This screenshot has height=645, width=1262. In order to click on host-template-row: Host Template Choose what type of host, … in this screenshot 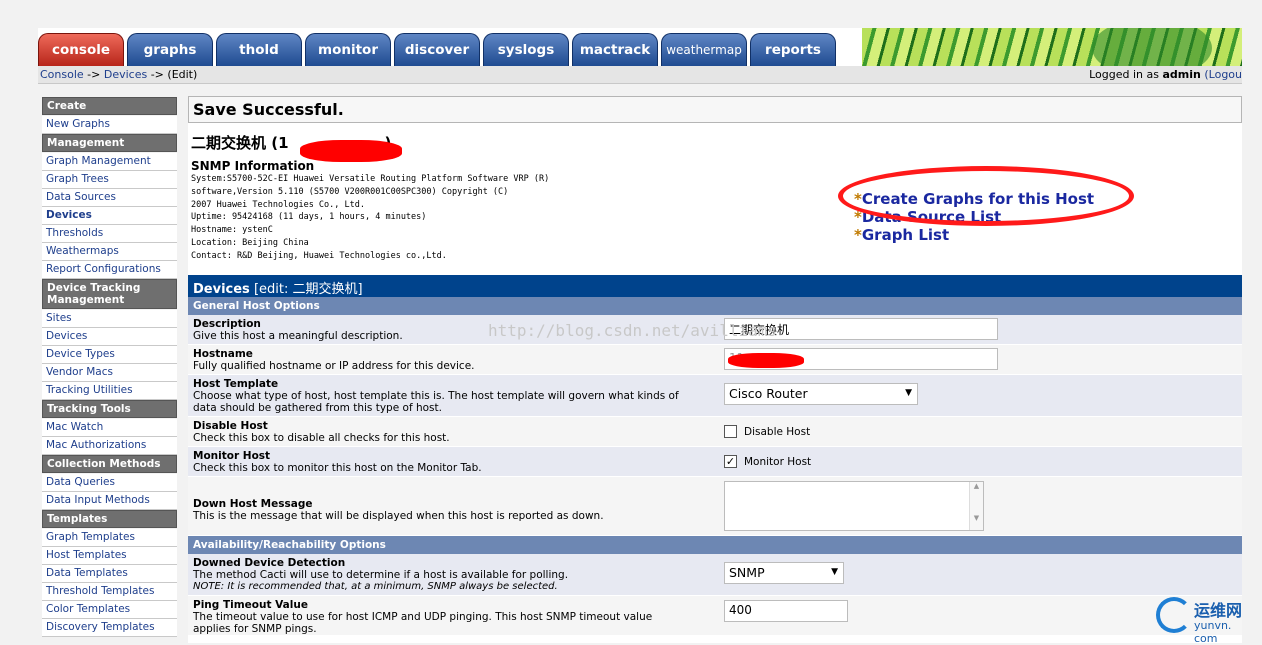, I will do `click(715, 396)`.